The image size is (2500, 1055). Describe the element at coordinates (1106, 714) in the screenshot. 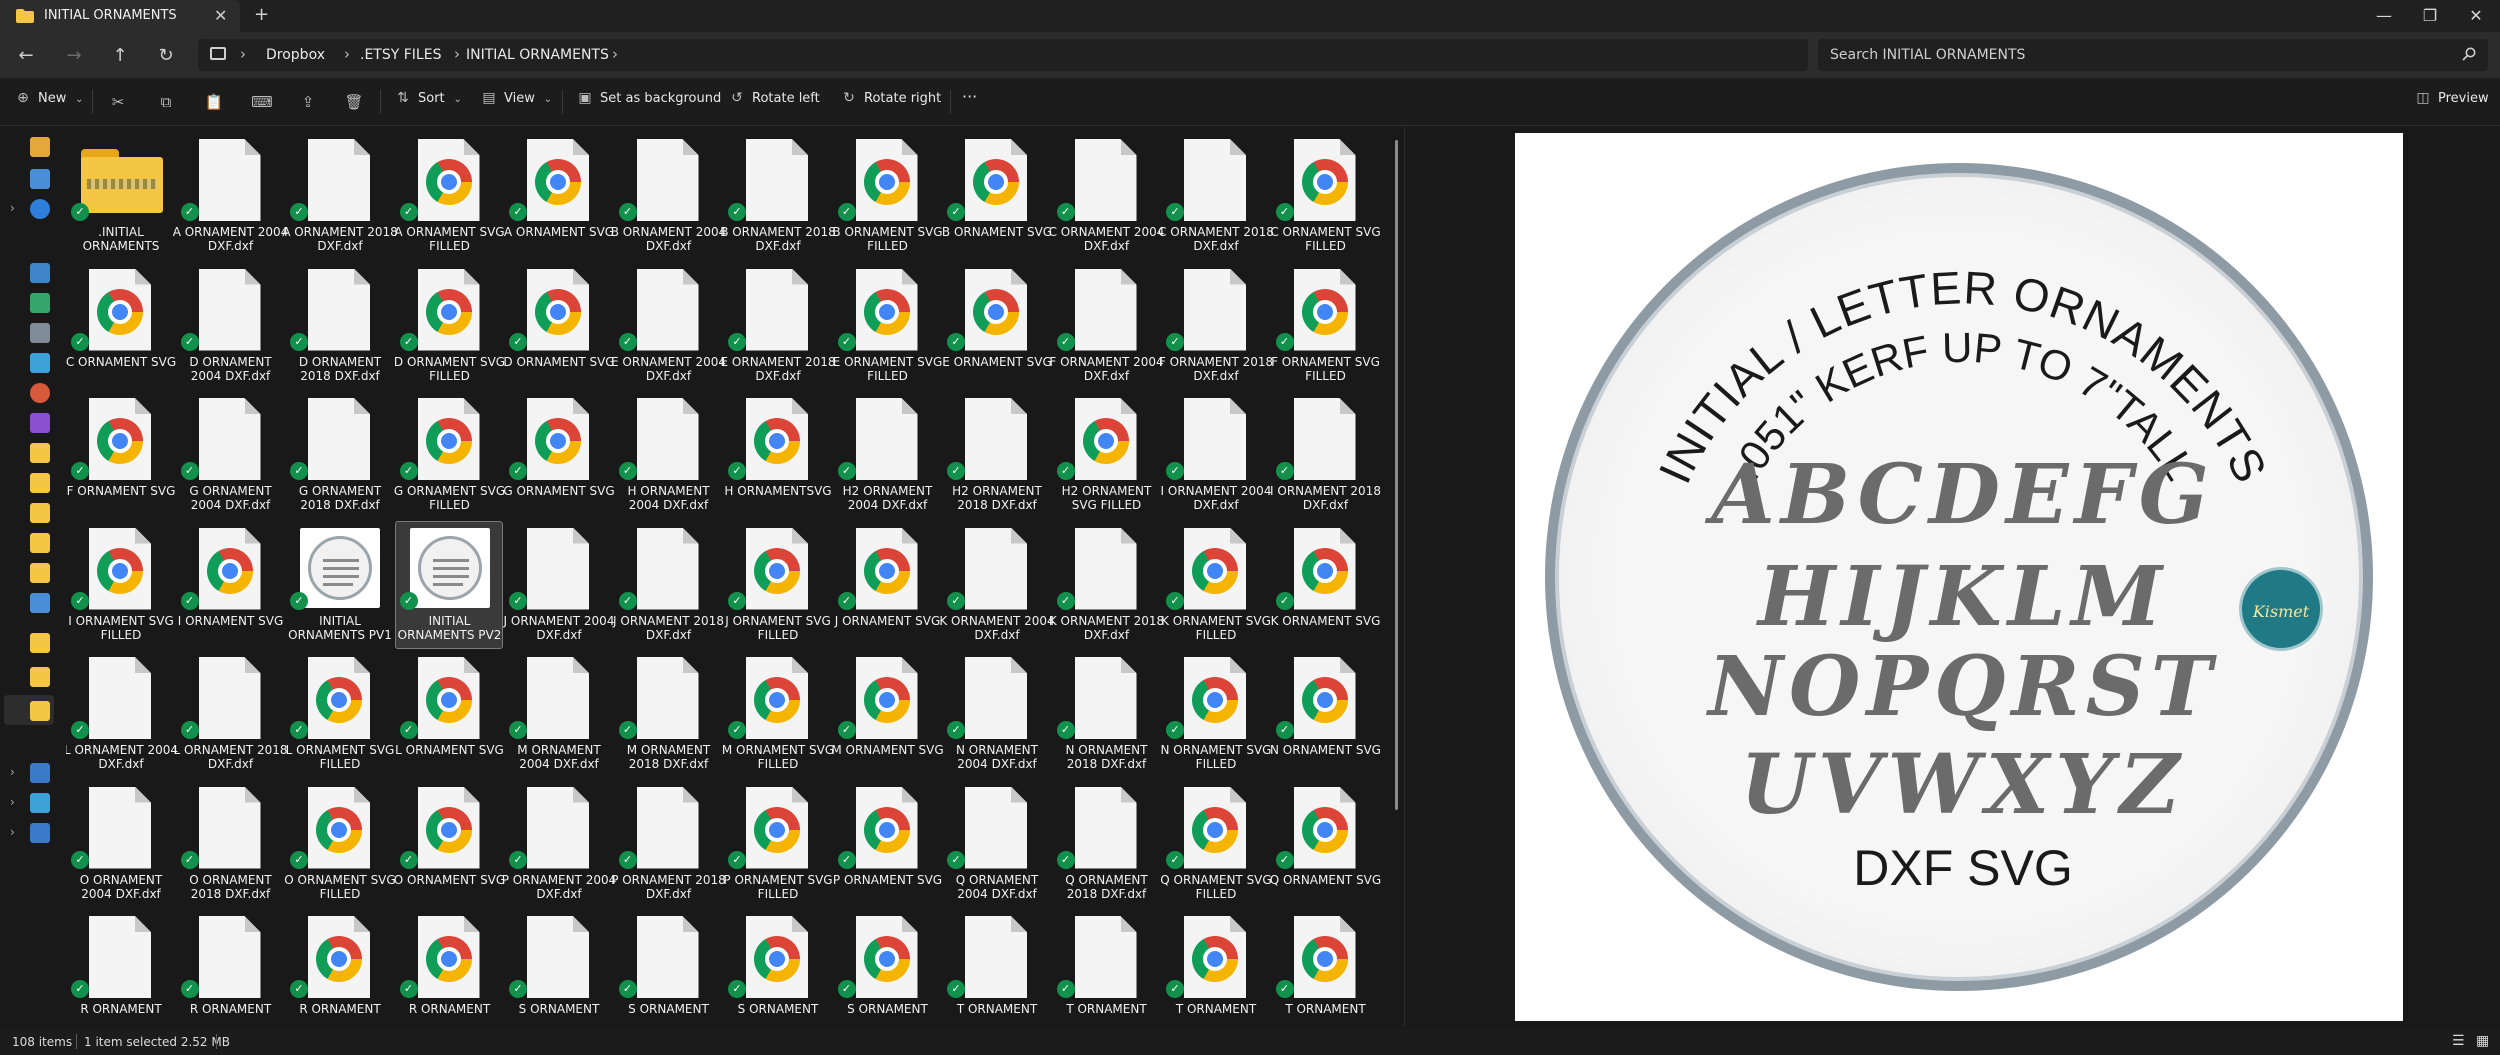

I see `file-item: ✓ N ORNAMENT 2018 DXF.dxf` at that location.